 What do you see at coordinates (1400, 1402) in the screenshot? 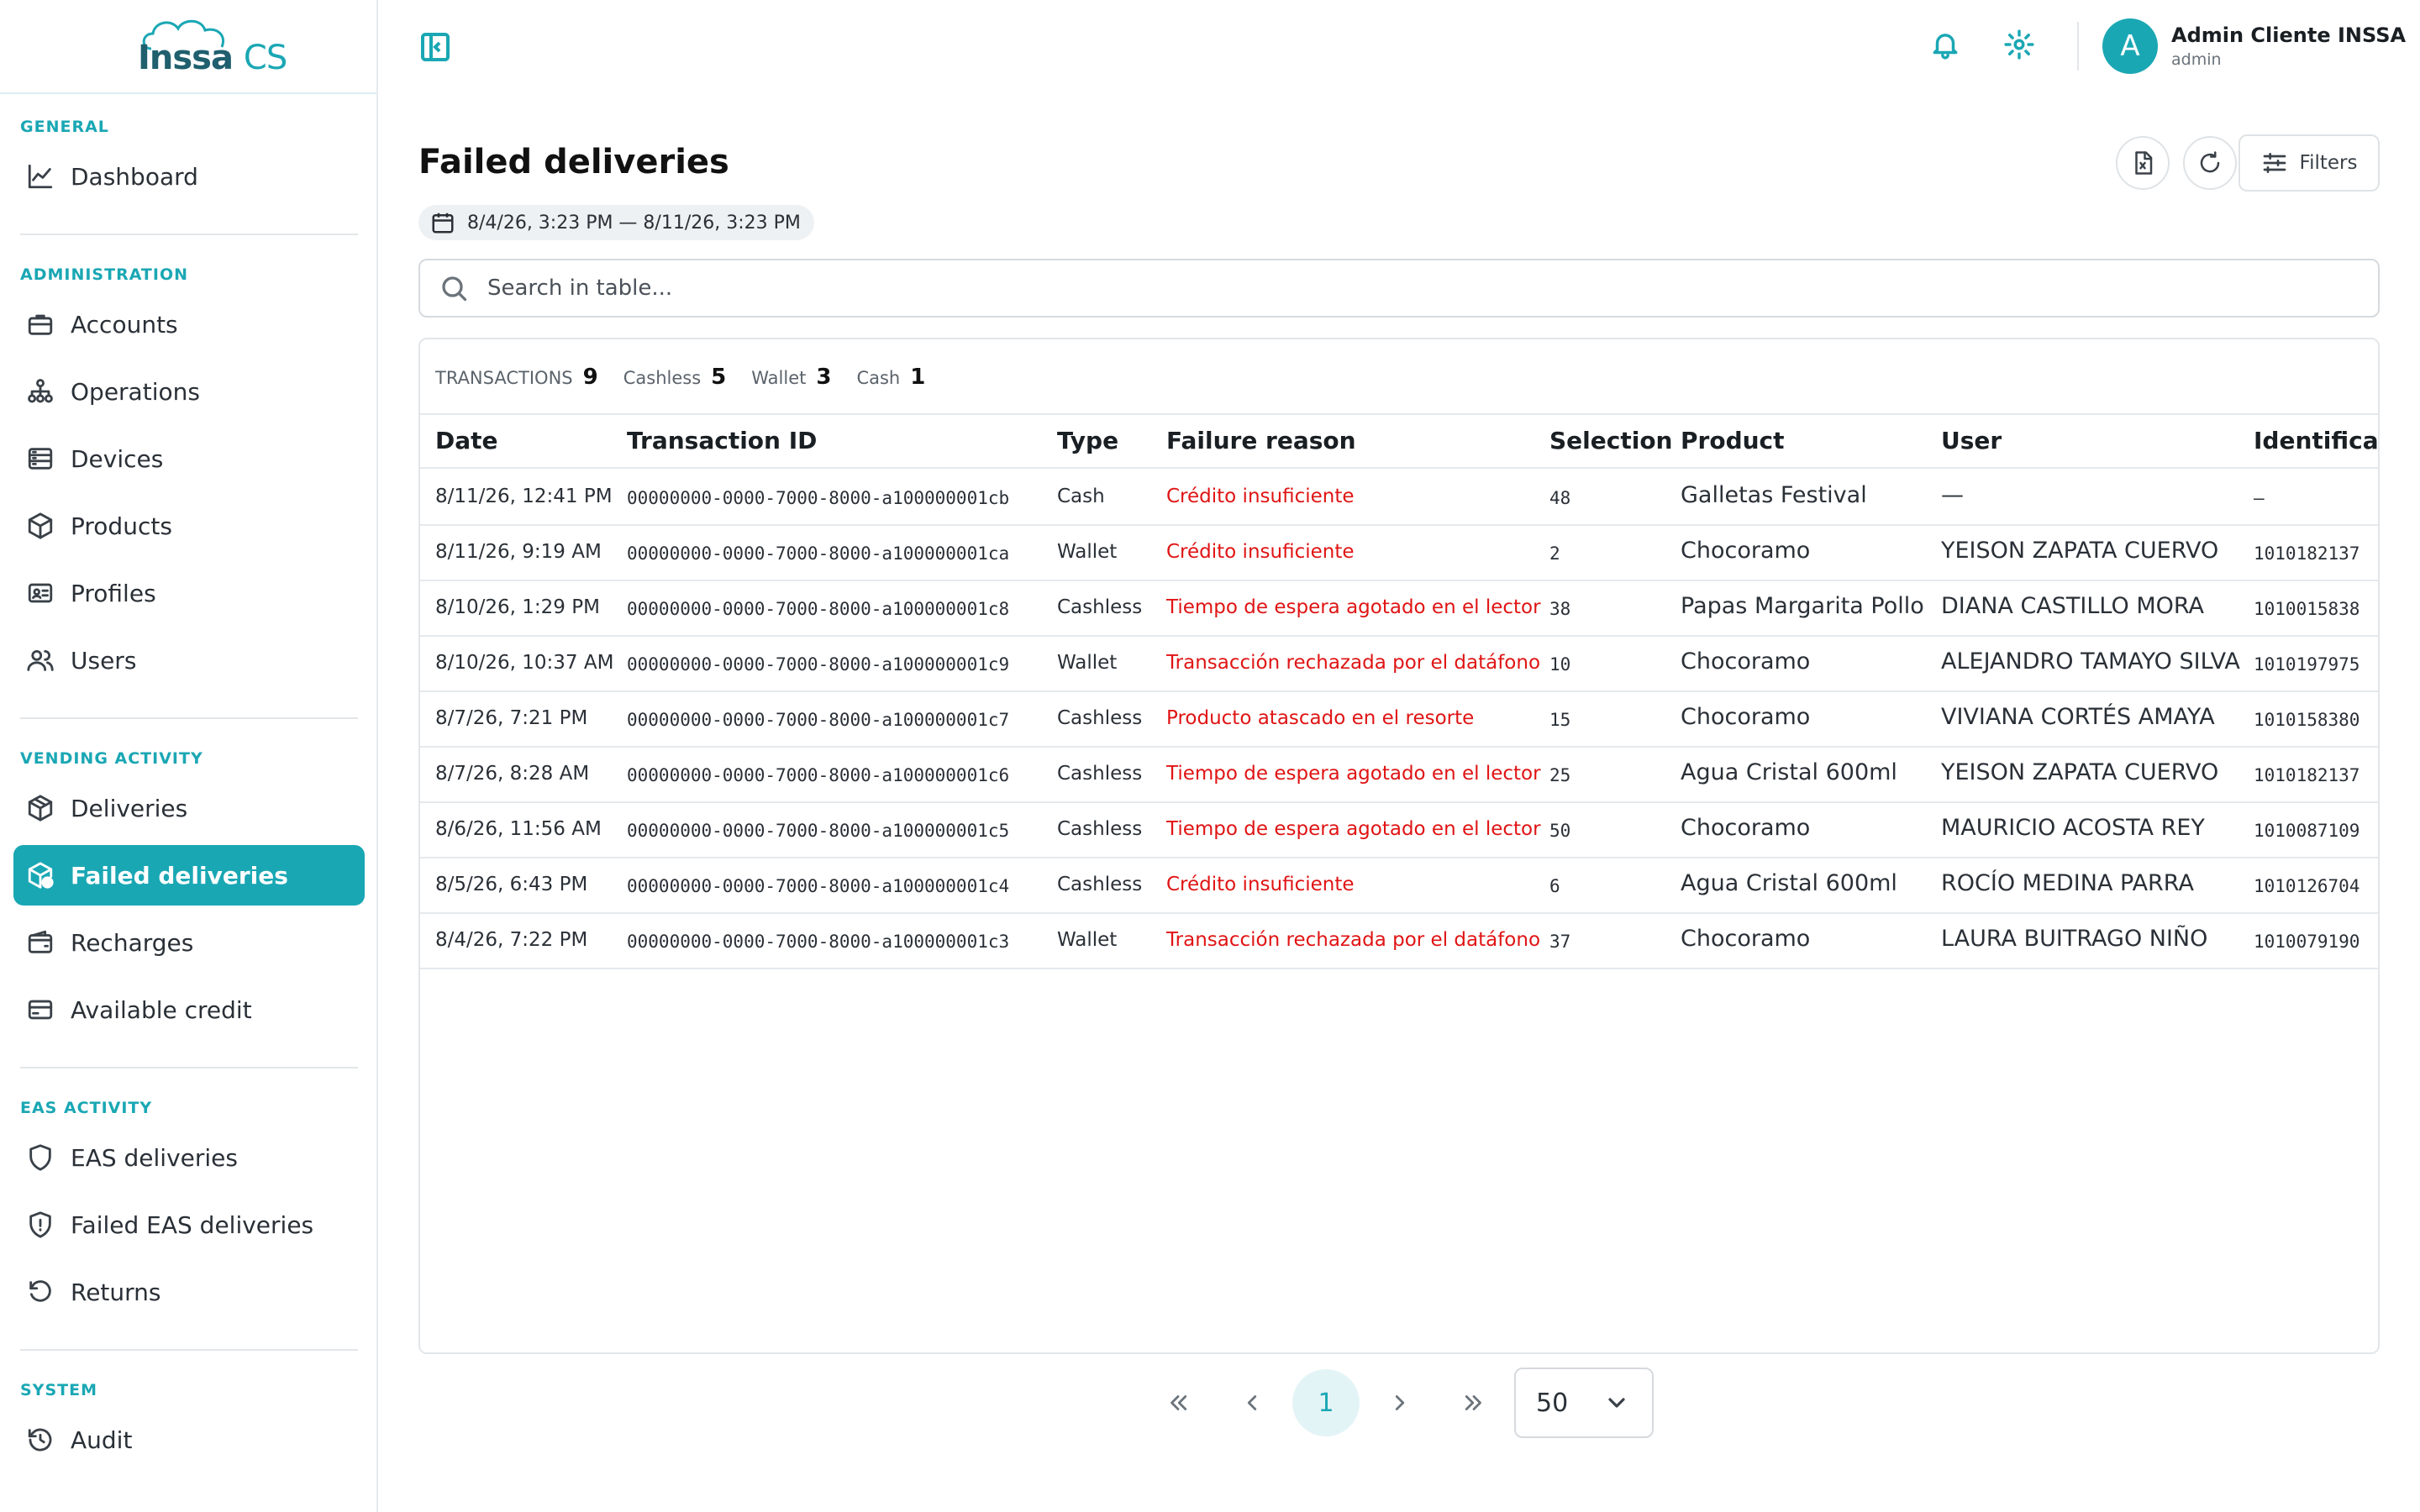
I see `next-page-button` at bounding box center [1400, 1402].